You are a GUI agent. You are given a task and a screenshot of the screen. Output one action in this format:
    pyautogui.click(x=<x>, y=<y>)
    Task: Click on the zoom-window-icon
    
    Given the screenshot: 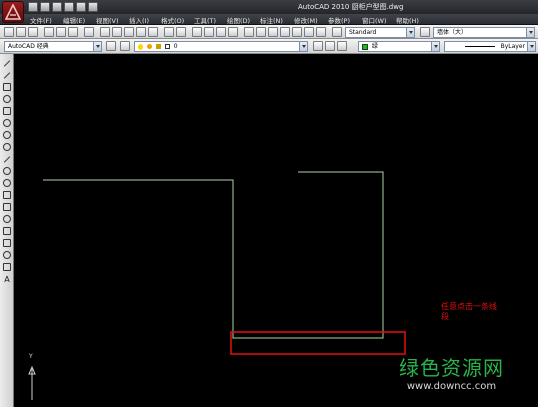 What is the action you would take?
    pyautogui.click(x=221, y=32)
    